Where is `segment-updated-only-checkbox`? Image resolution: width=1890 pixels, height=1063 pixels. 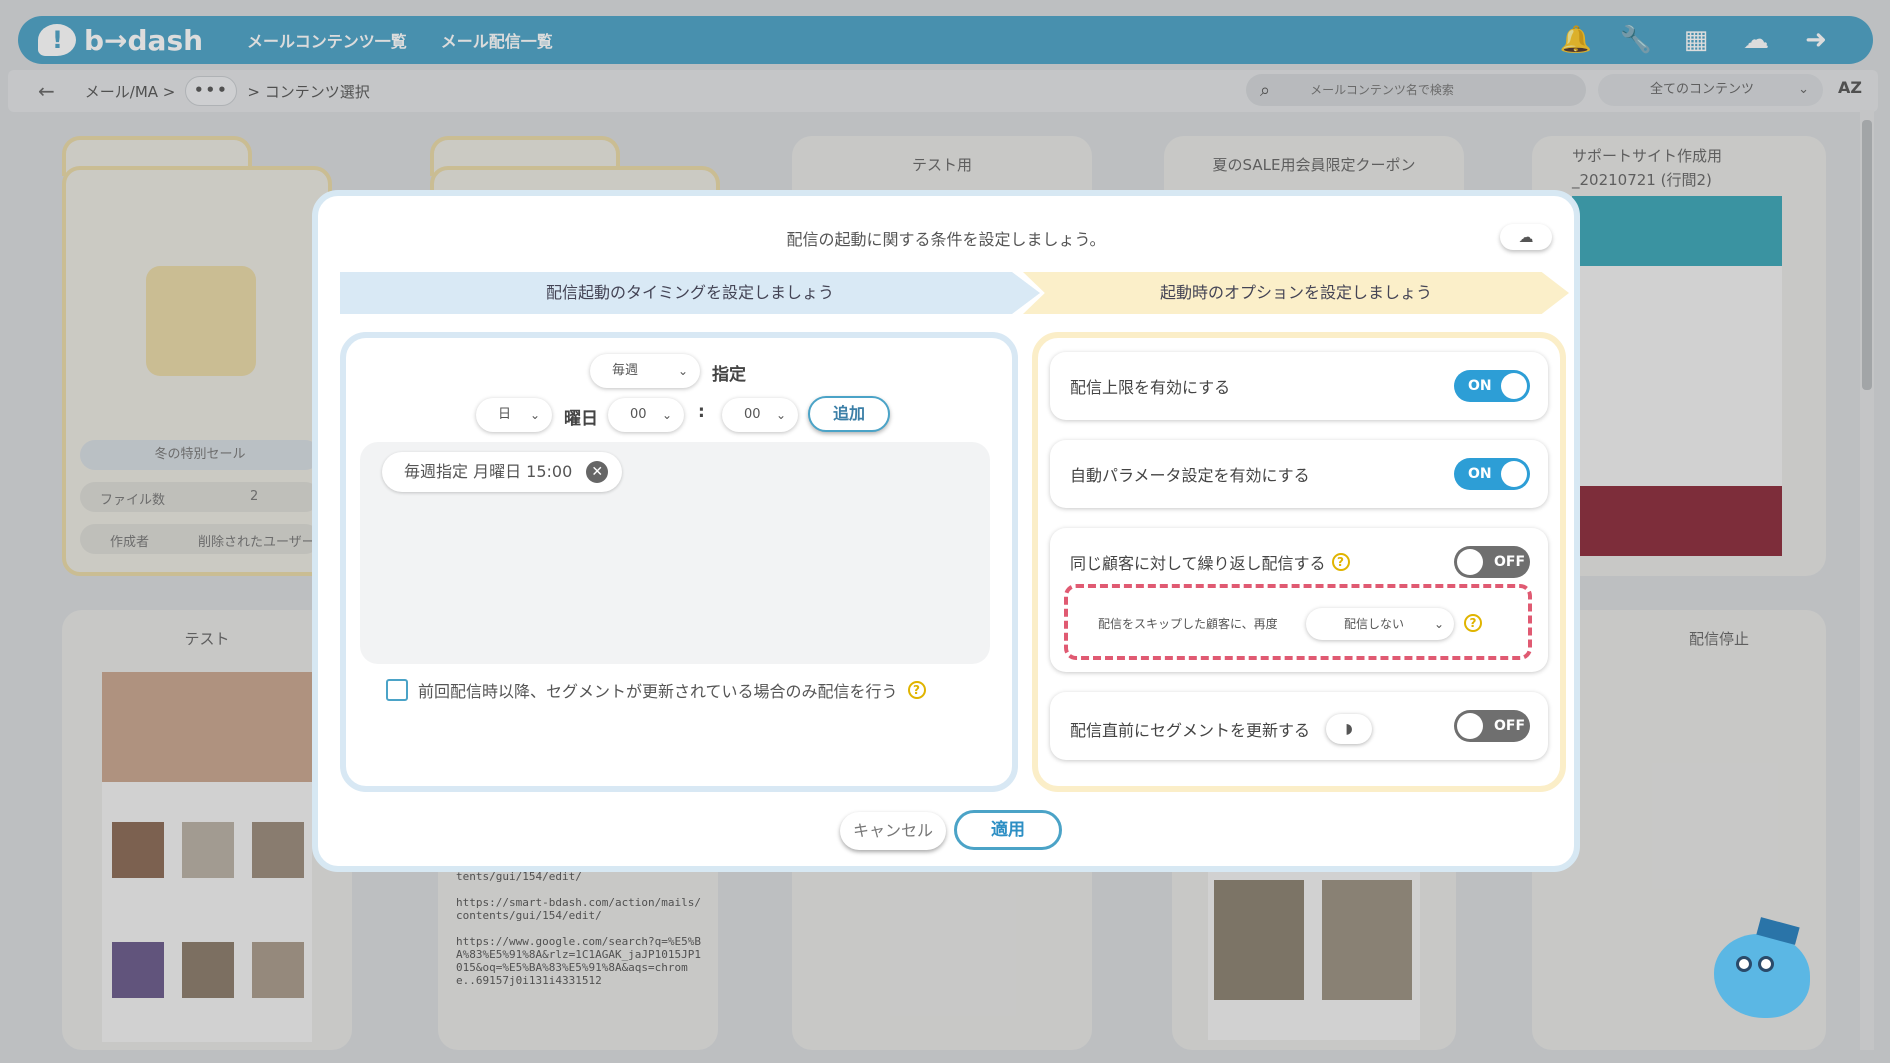 segment-updated-only-checkbox is located at coordinates (397, 690).